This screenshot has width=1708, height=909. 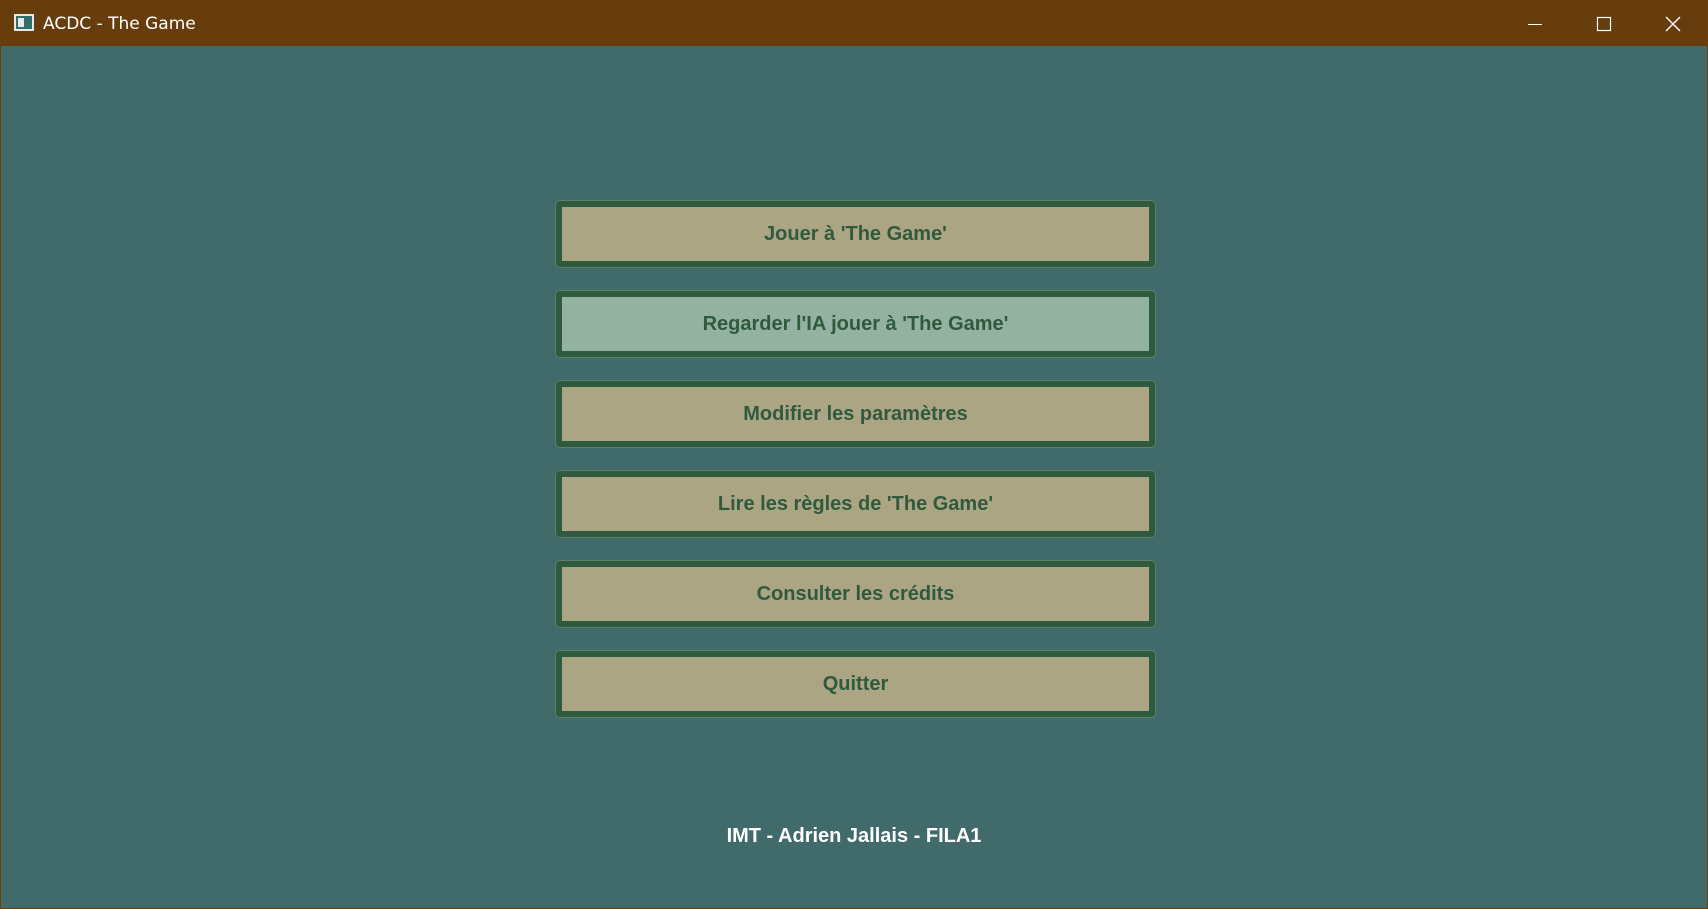 I want to click on close-button, so click(x=1672, y=23).